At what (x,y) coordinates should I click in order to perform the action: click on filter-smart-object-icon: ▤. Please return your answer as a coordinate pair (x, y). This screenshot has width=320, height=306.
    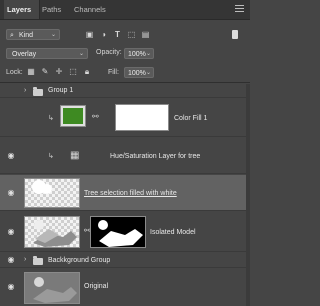
    Looking at the image, I should click on (145, 34).